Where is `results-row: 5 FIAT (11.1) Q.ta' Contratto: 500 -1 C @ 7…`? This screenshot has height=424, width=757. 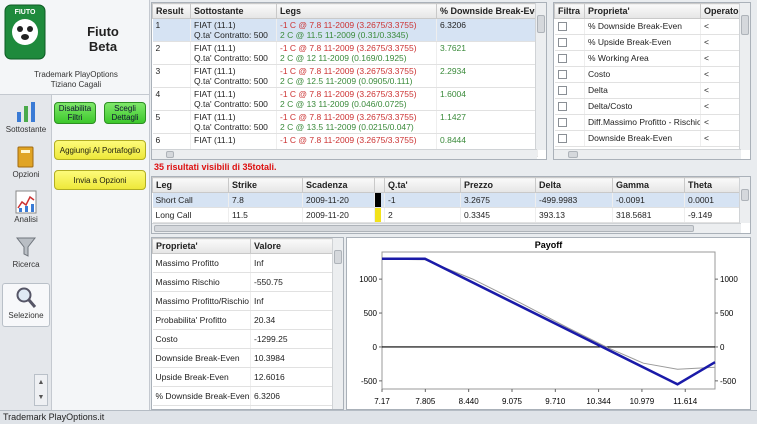
results-row: 5 FIAT (11.1) Q.ta' Contratto: 500 -1 C @ 7… is located at coordinates (345, 122).